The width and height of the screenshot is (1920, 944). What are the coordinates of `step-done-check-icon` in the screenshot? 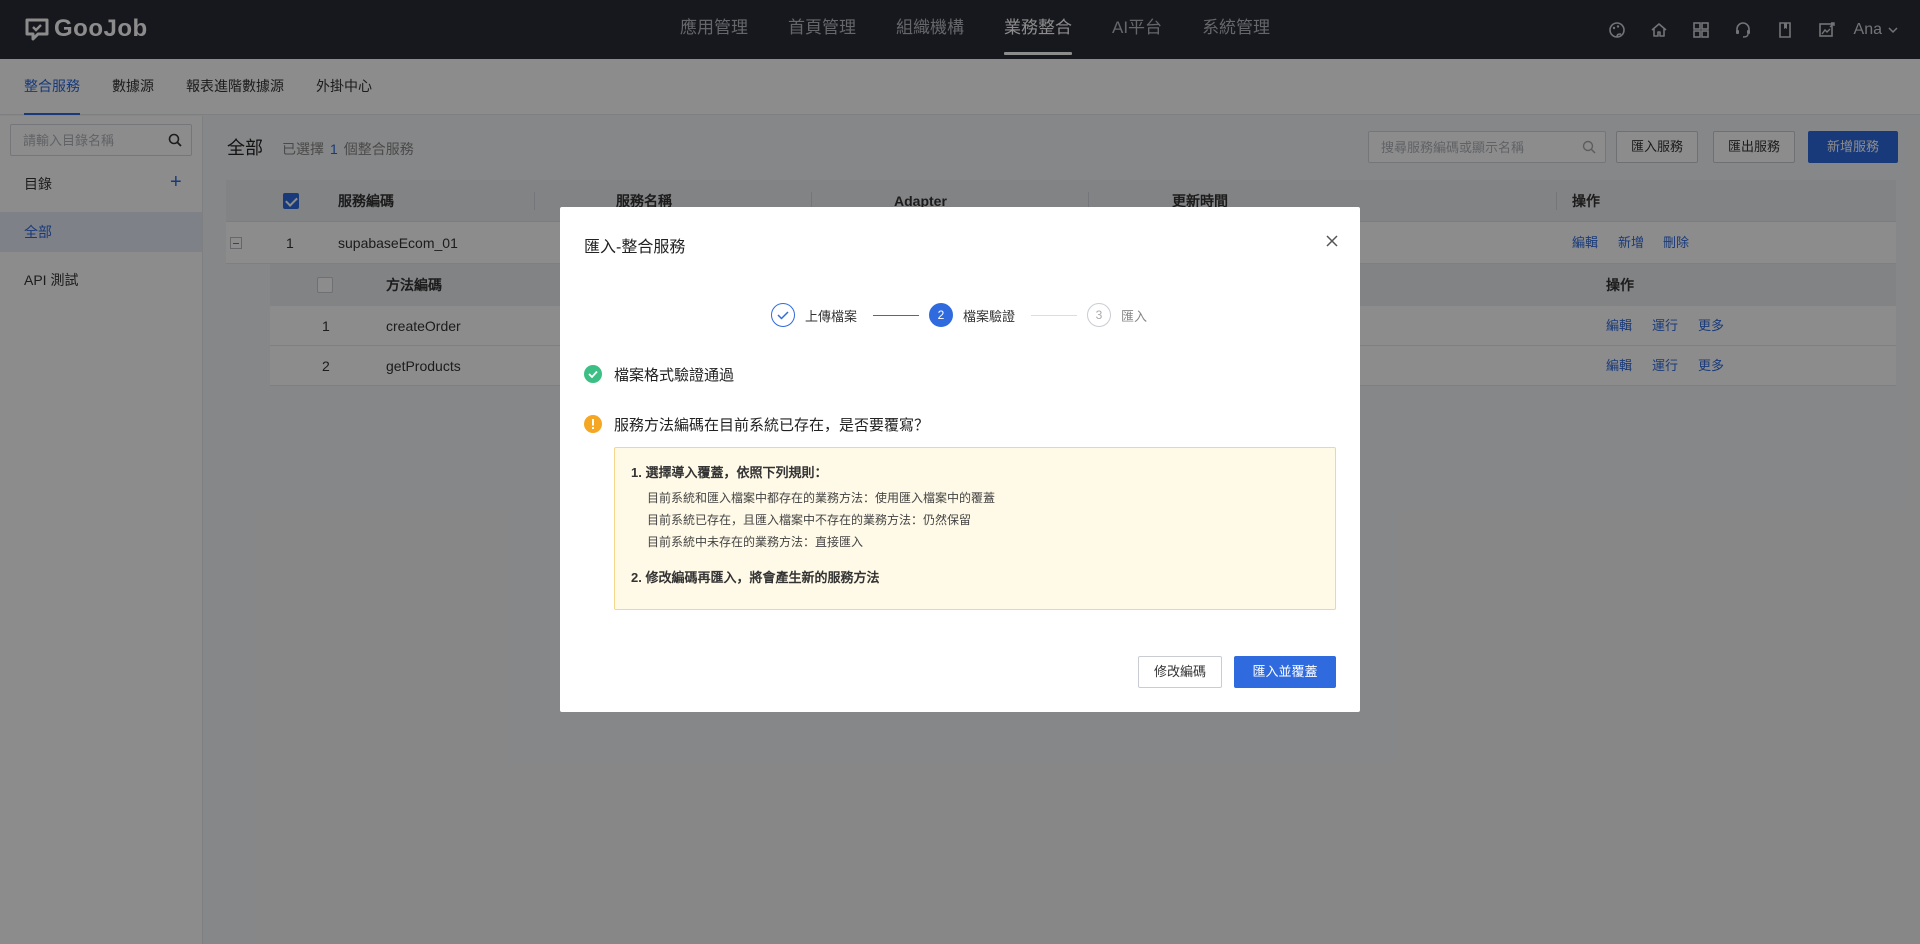 It's located at (783, 315).